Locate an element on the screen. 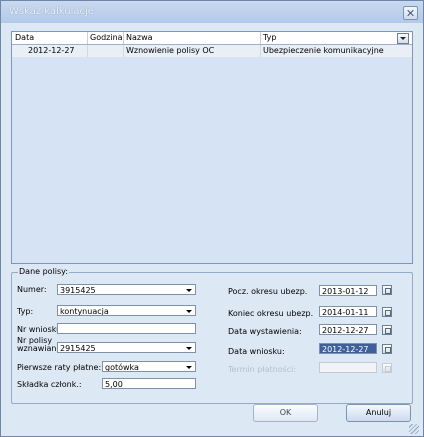 This screenshot has height=437, width=424. pocz-okresu-input: 2013-01-12 is located at coordinates (348, 290).